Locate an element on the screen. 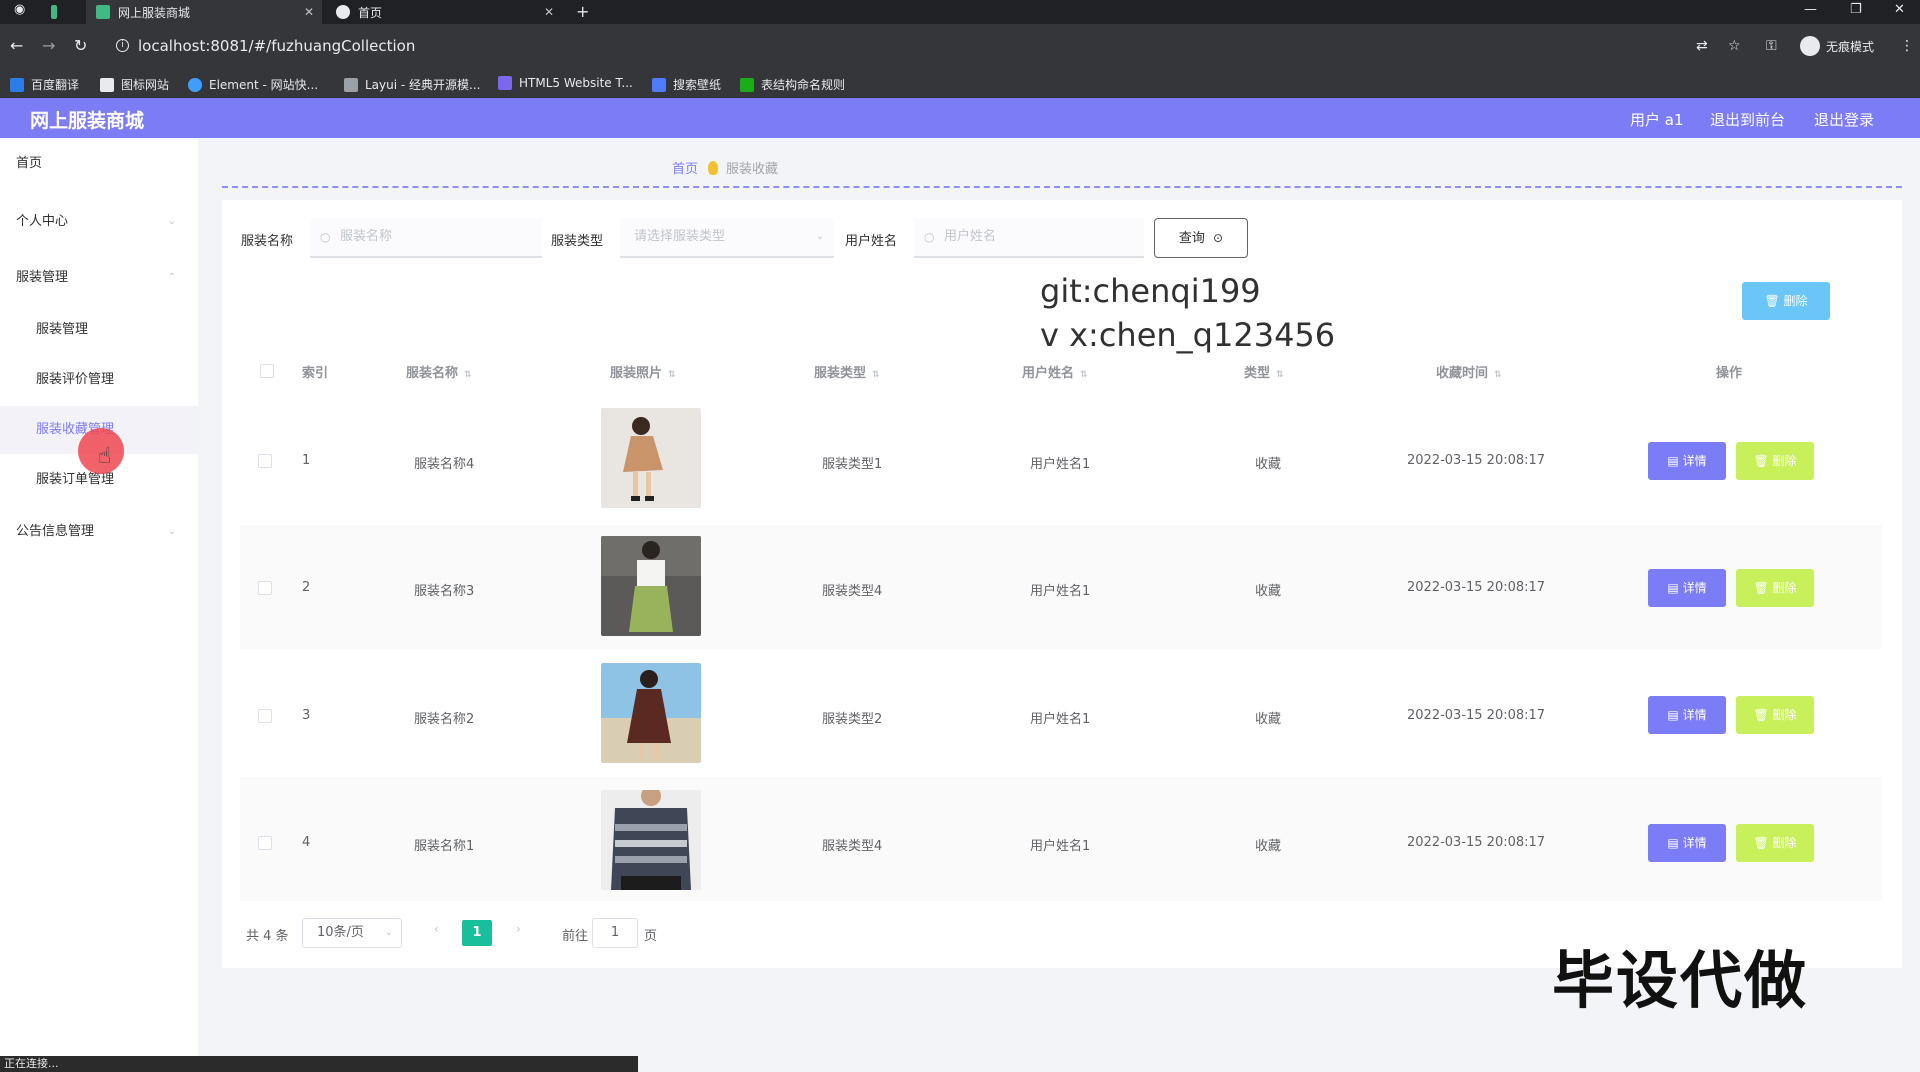 Image resolution: width=1920 pixels, height=1072 pixels. site-info-icon: i is located at coordinates (122, 45).